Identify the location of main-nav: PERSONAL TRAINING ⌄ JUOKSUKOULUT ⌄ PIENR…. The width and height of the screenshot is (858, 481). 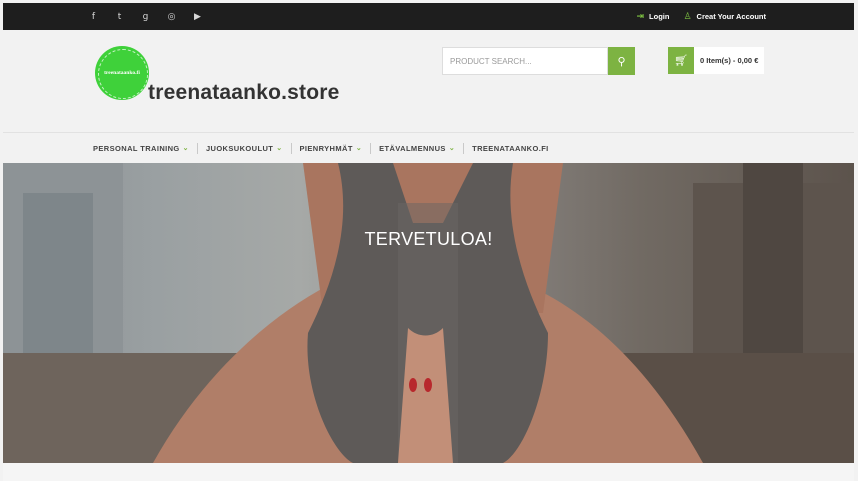
(428, 147).